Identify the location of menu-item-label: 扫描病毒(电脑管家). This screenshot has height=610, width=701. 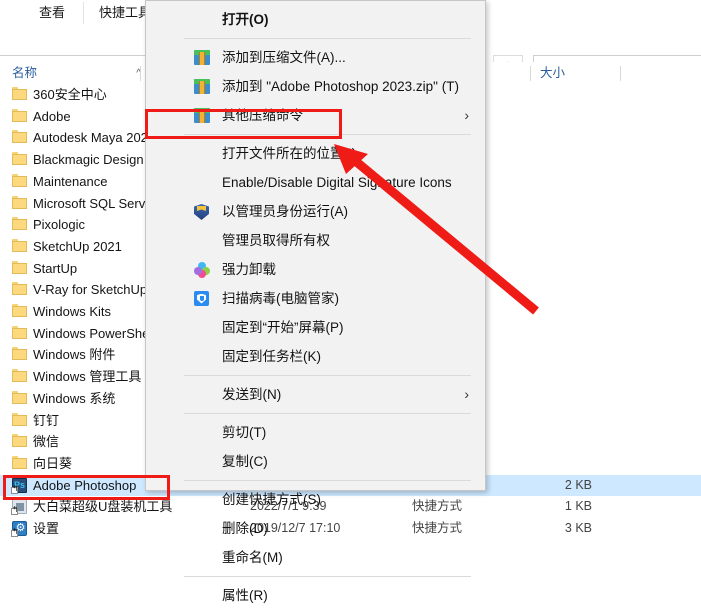
(280, 298).